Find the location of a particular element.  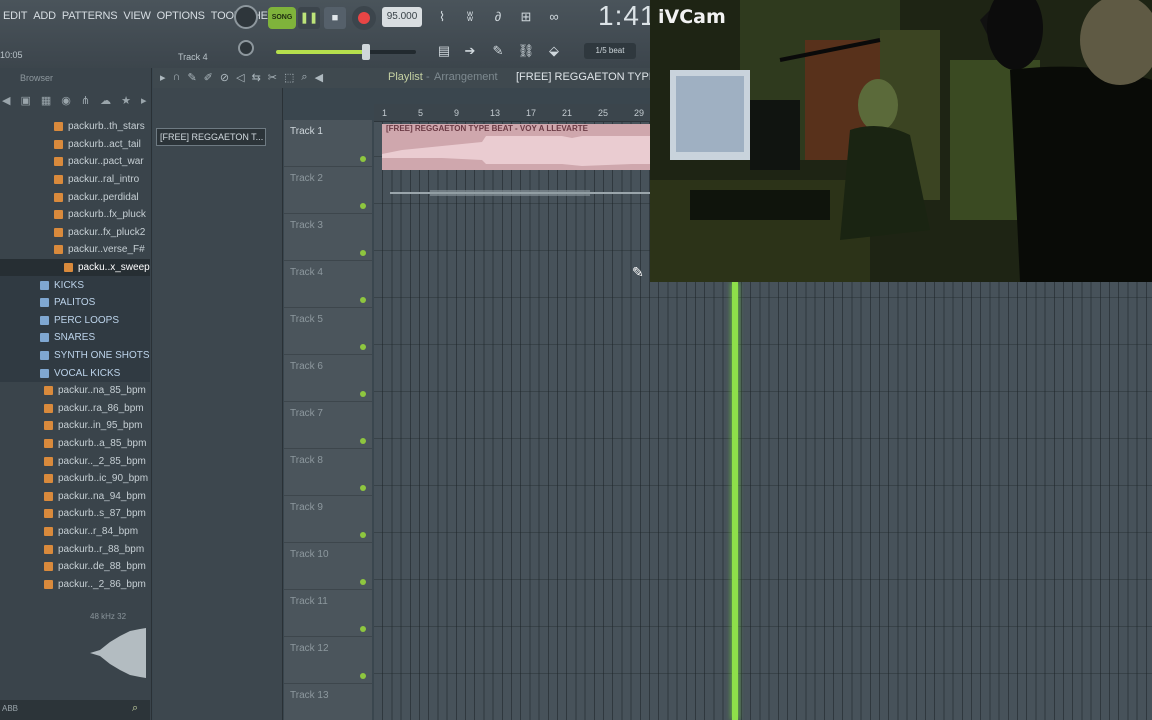

track-header: Track 11 is located at coordinates (328, 613).